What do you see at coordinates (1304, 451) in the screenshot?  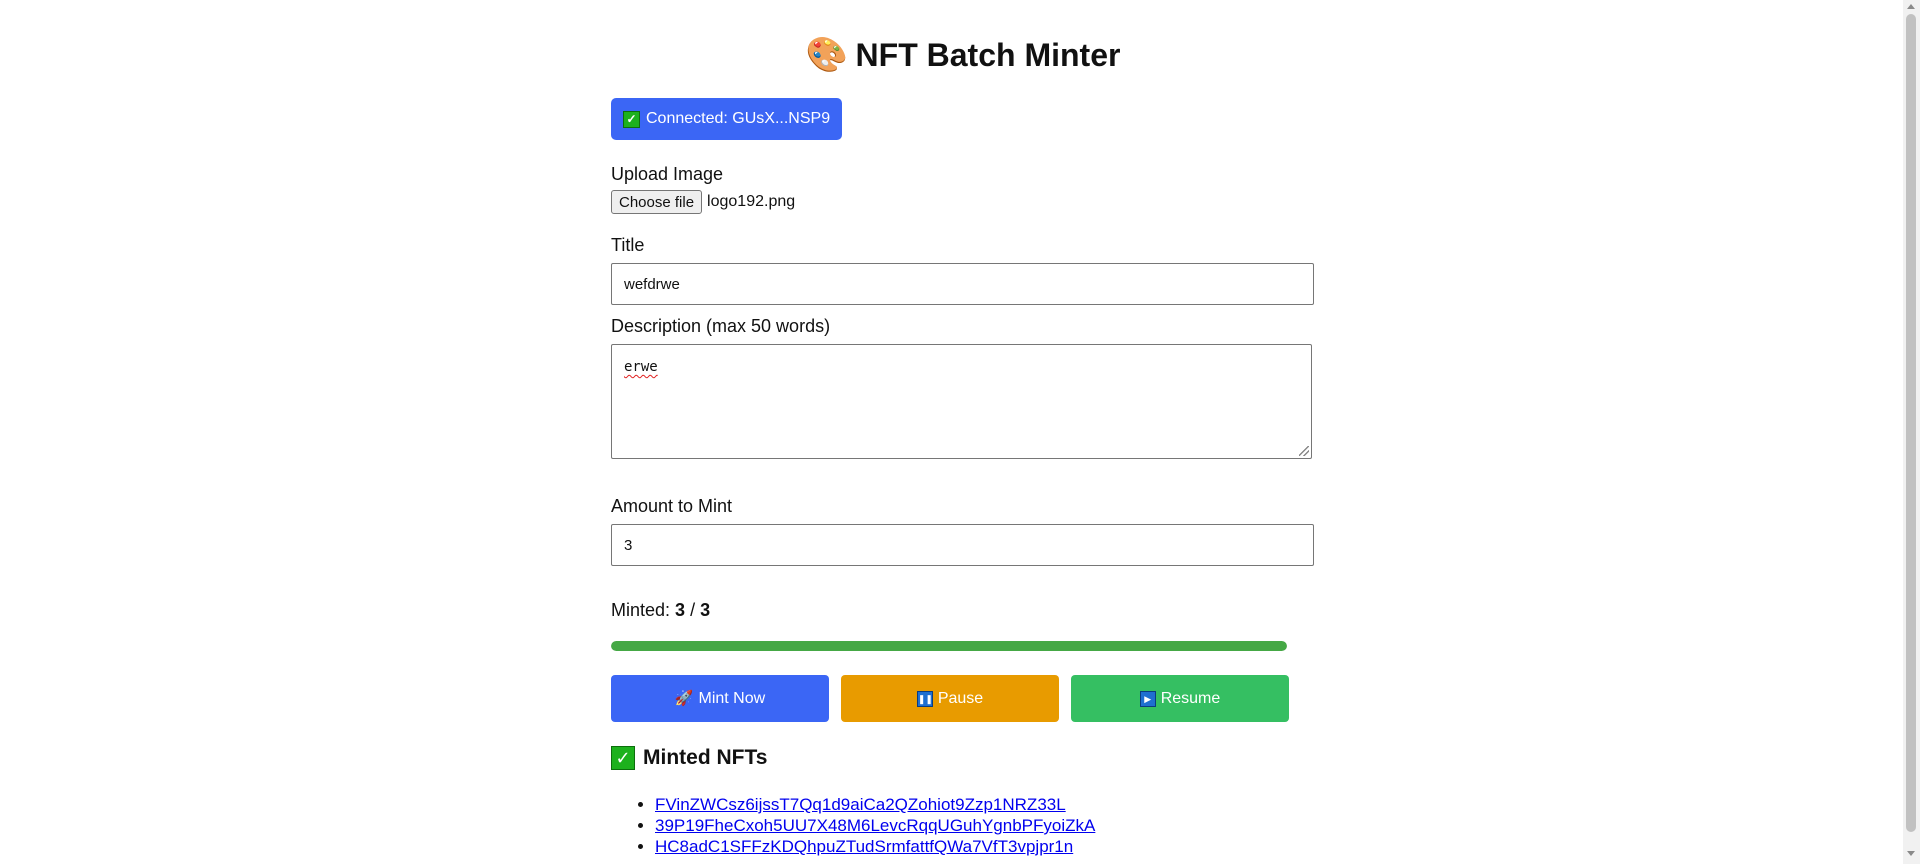 I see `resize-grip-icon` at bounding box center [1304, 451].